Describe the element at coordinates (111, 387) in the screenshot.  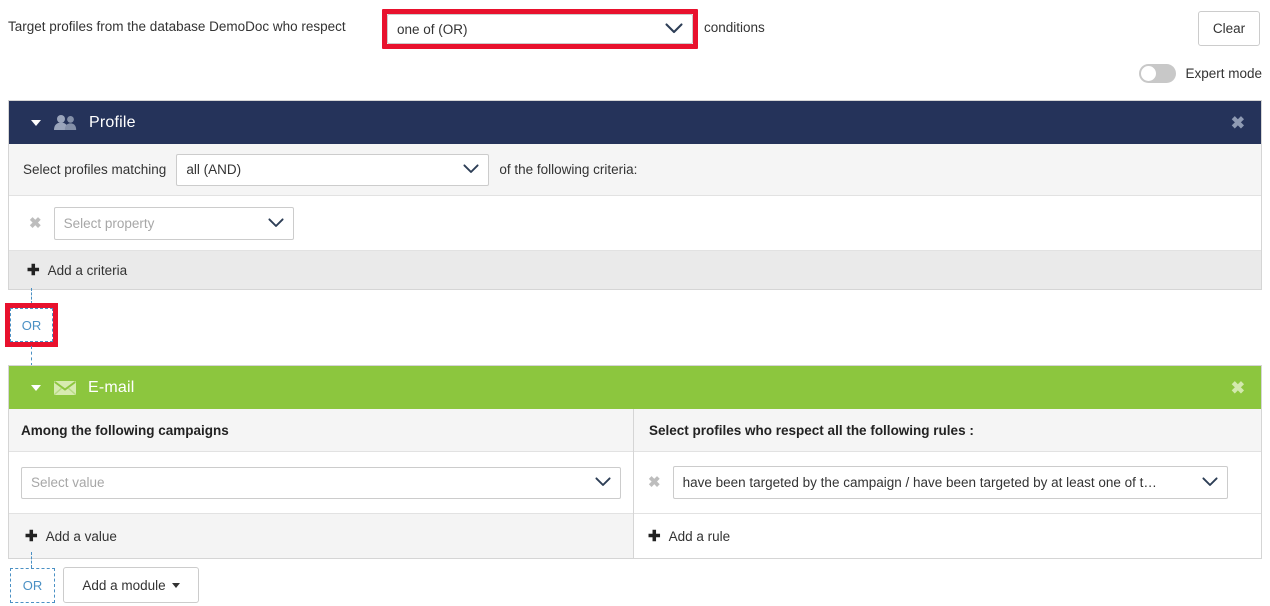
I see `email-module-title: E-mail` at that location.